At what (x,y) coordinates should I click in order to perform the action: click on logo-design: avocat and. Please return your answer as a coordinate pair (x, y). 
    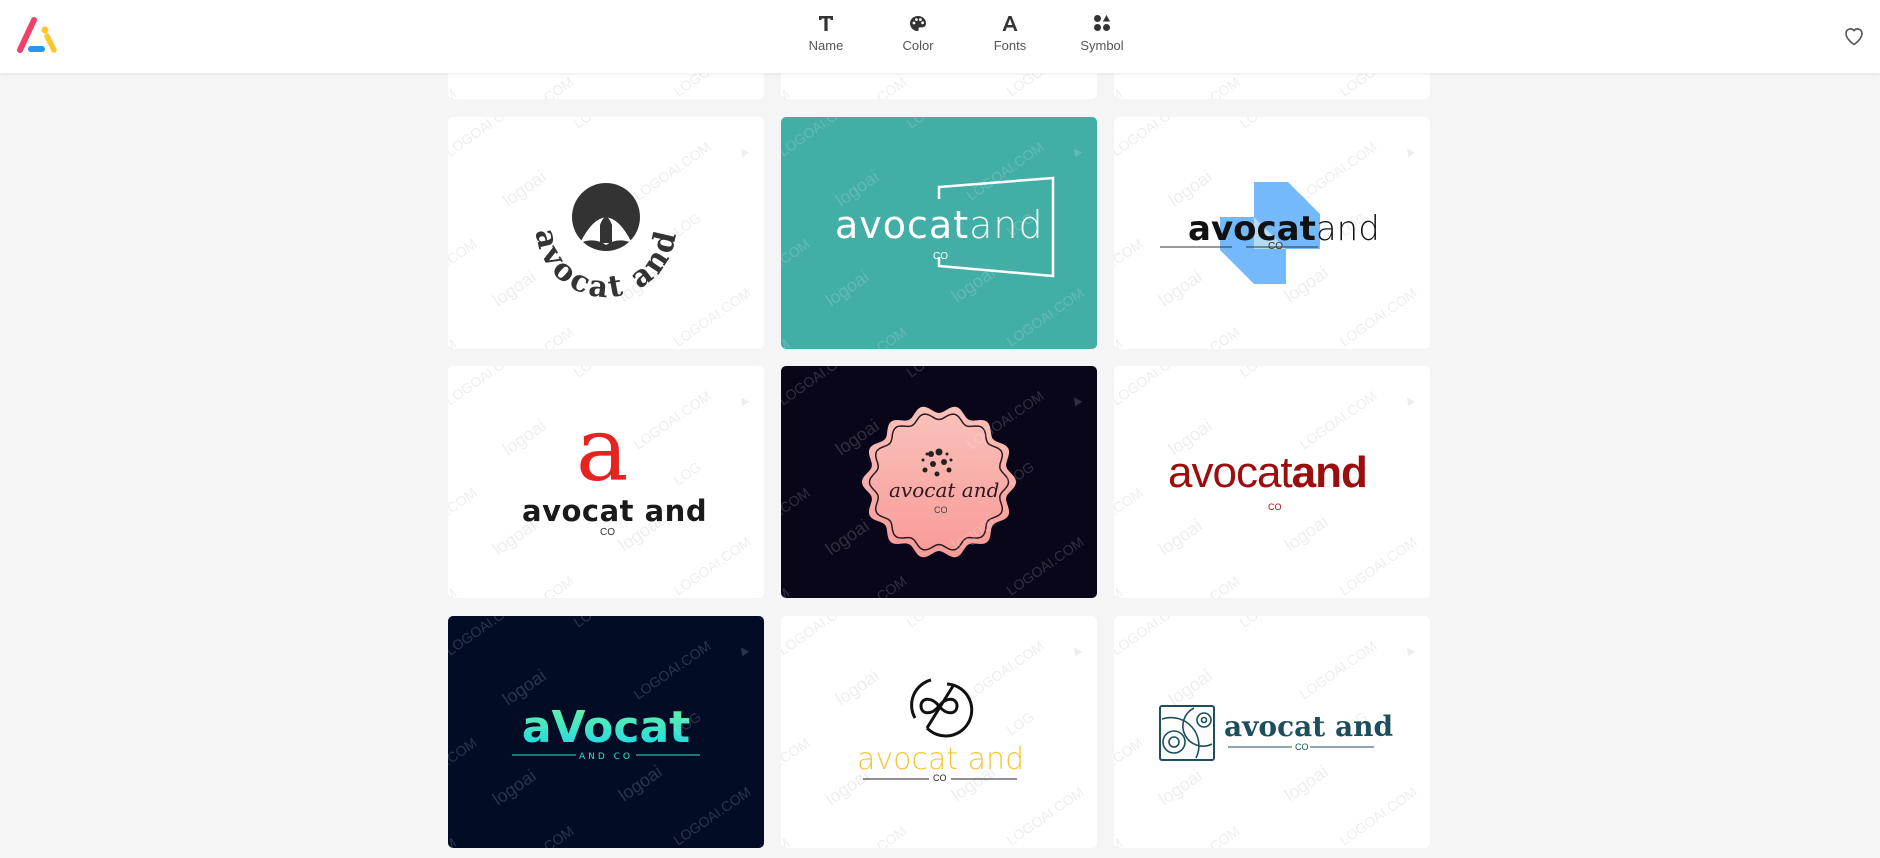
    Looking at the image, I should click on (606, 233).